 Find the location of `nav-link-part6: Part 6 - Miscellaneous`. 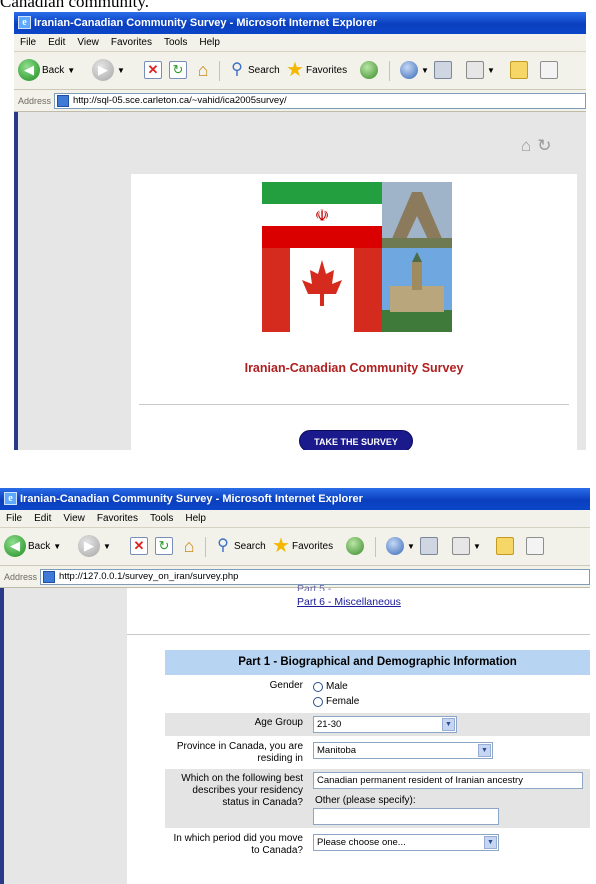

nav-link-part6: Part 6 - Miscellaneous is located at coordinates (349, 602).